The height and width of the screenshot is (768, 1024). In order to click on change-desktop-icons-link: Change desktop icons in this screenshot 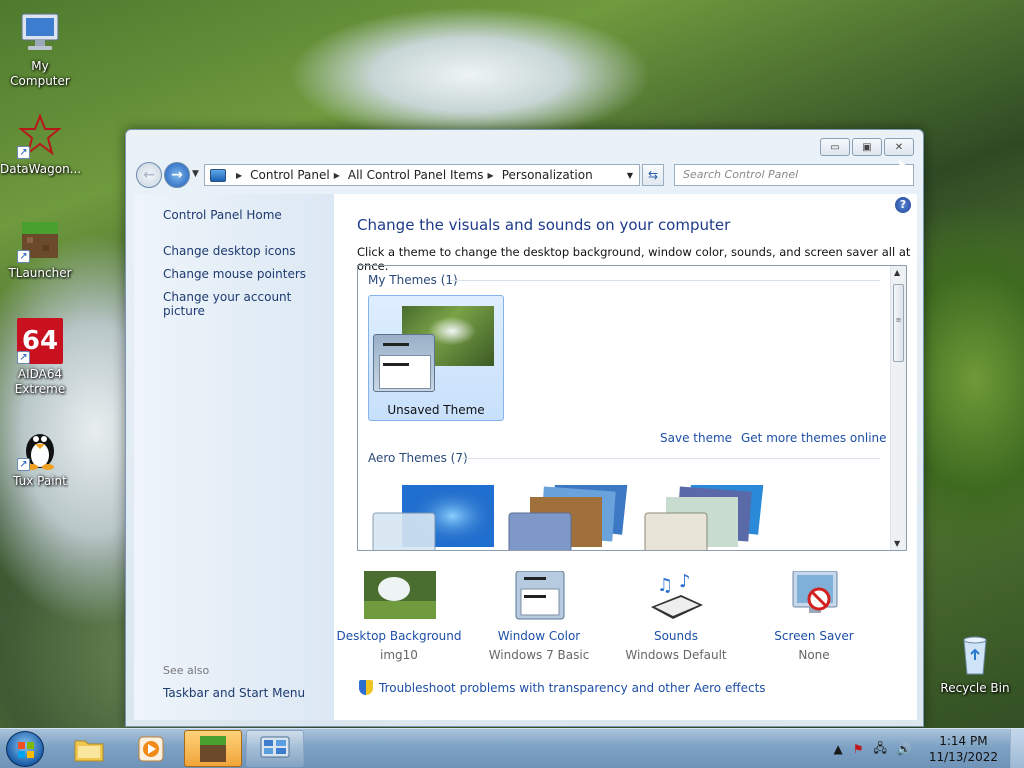, I will do `click(229, 251)`.